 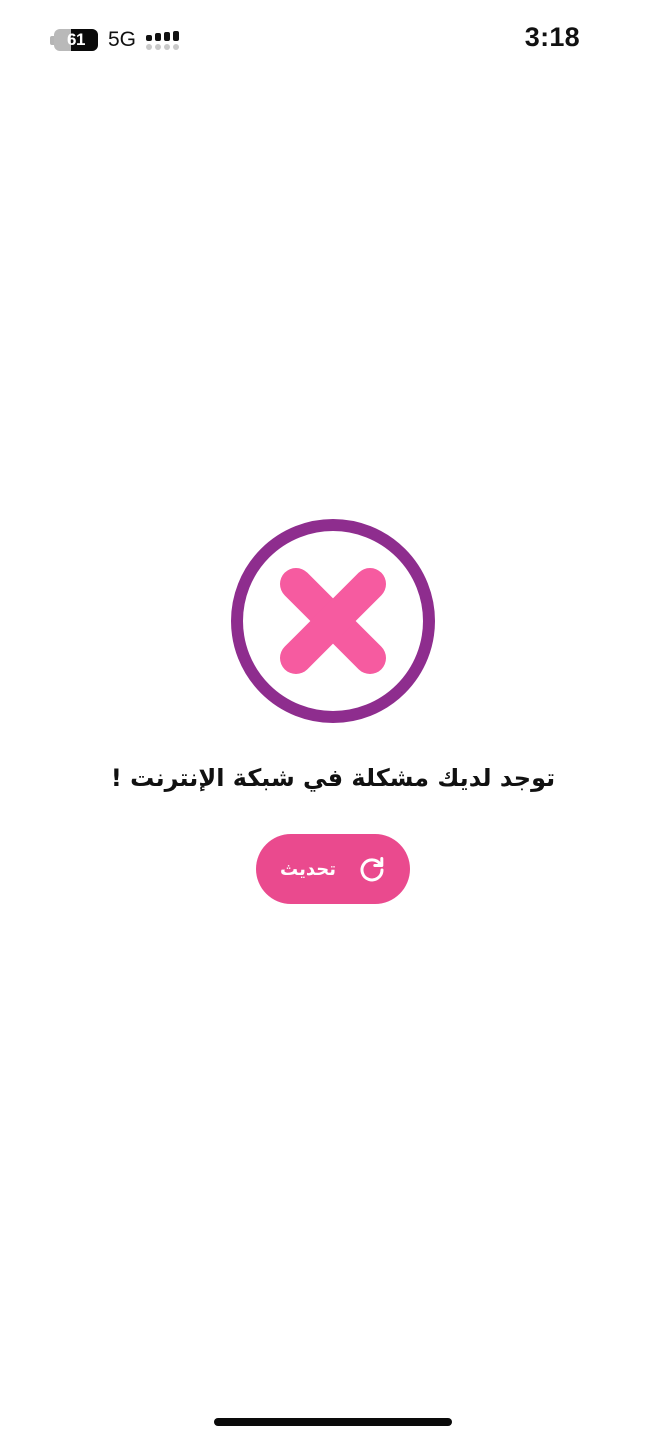 I want to click on refresh-button: تحديث, so click(x=333, y=869).